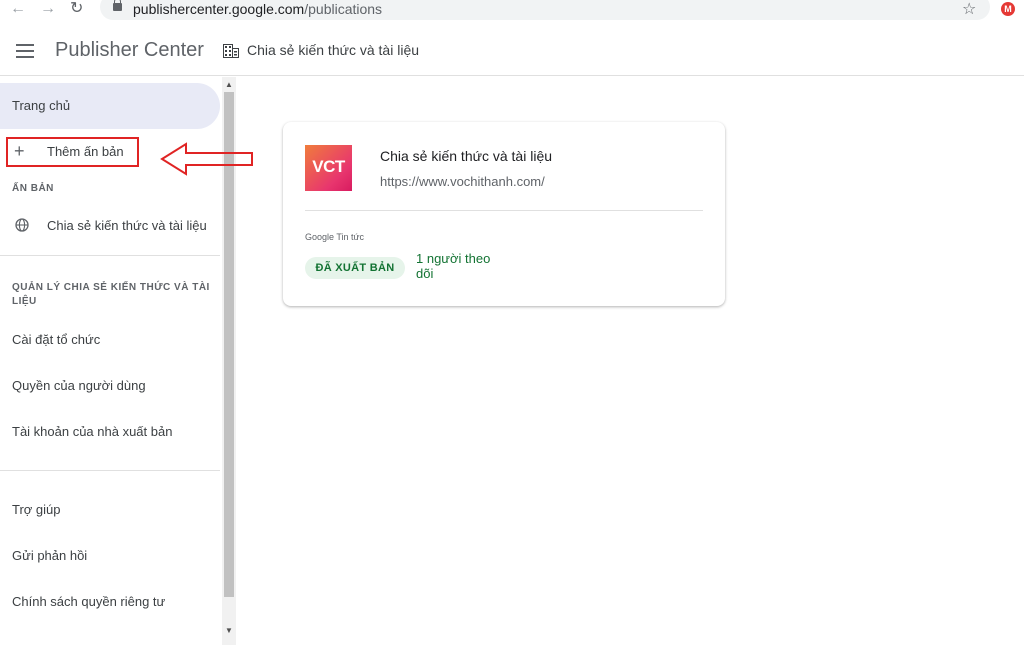  I want to click on publication-logo: VCT, so click(328, 168).